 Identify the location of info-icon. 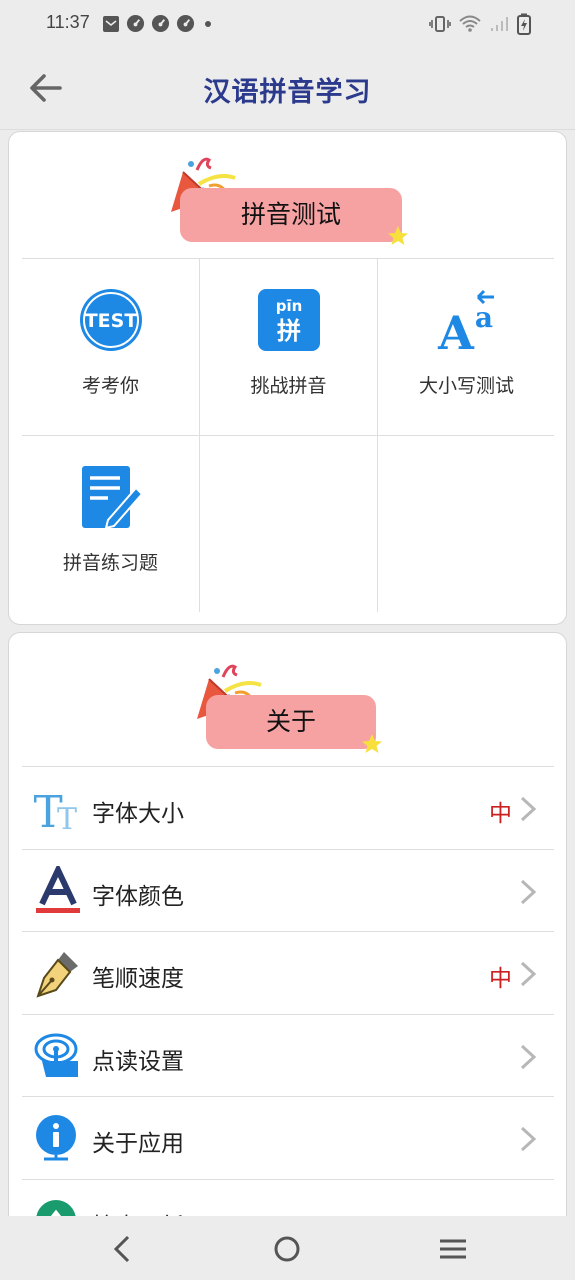
(56, 1138).